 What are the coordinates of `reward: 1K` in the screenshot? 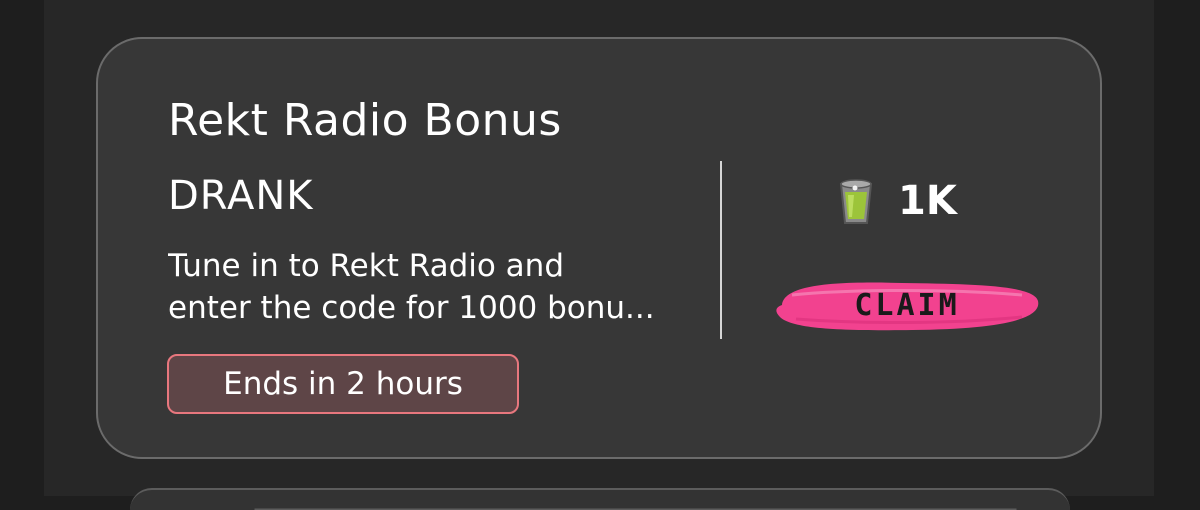 It's located at (897, 201).